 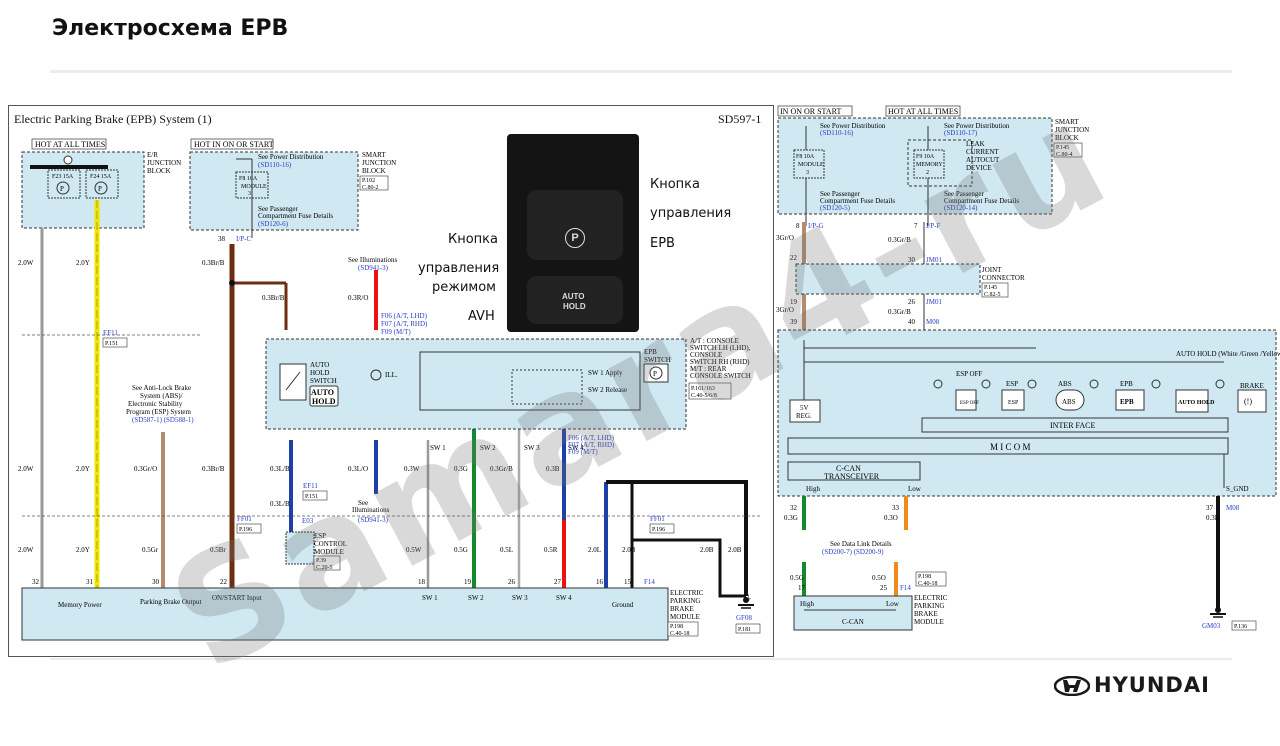 What do you see at coordinates (1213, 518) in the screenshot?
I see `svg-text: 0.3B` at bounding box center [1213, 518].